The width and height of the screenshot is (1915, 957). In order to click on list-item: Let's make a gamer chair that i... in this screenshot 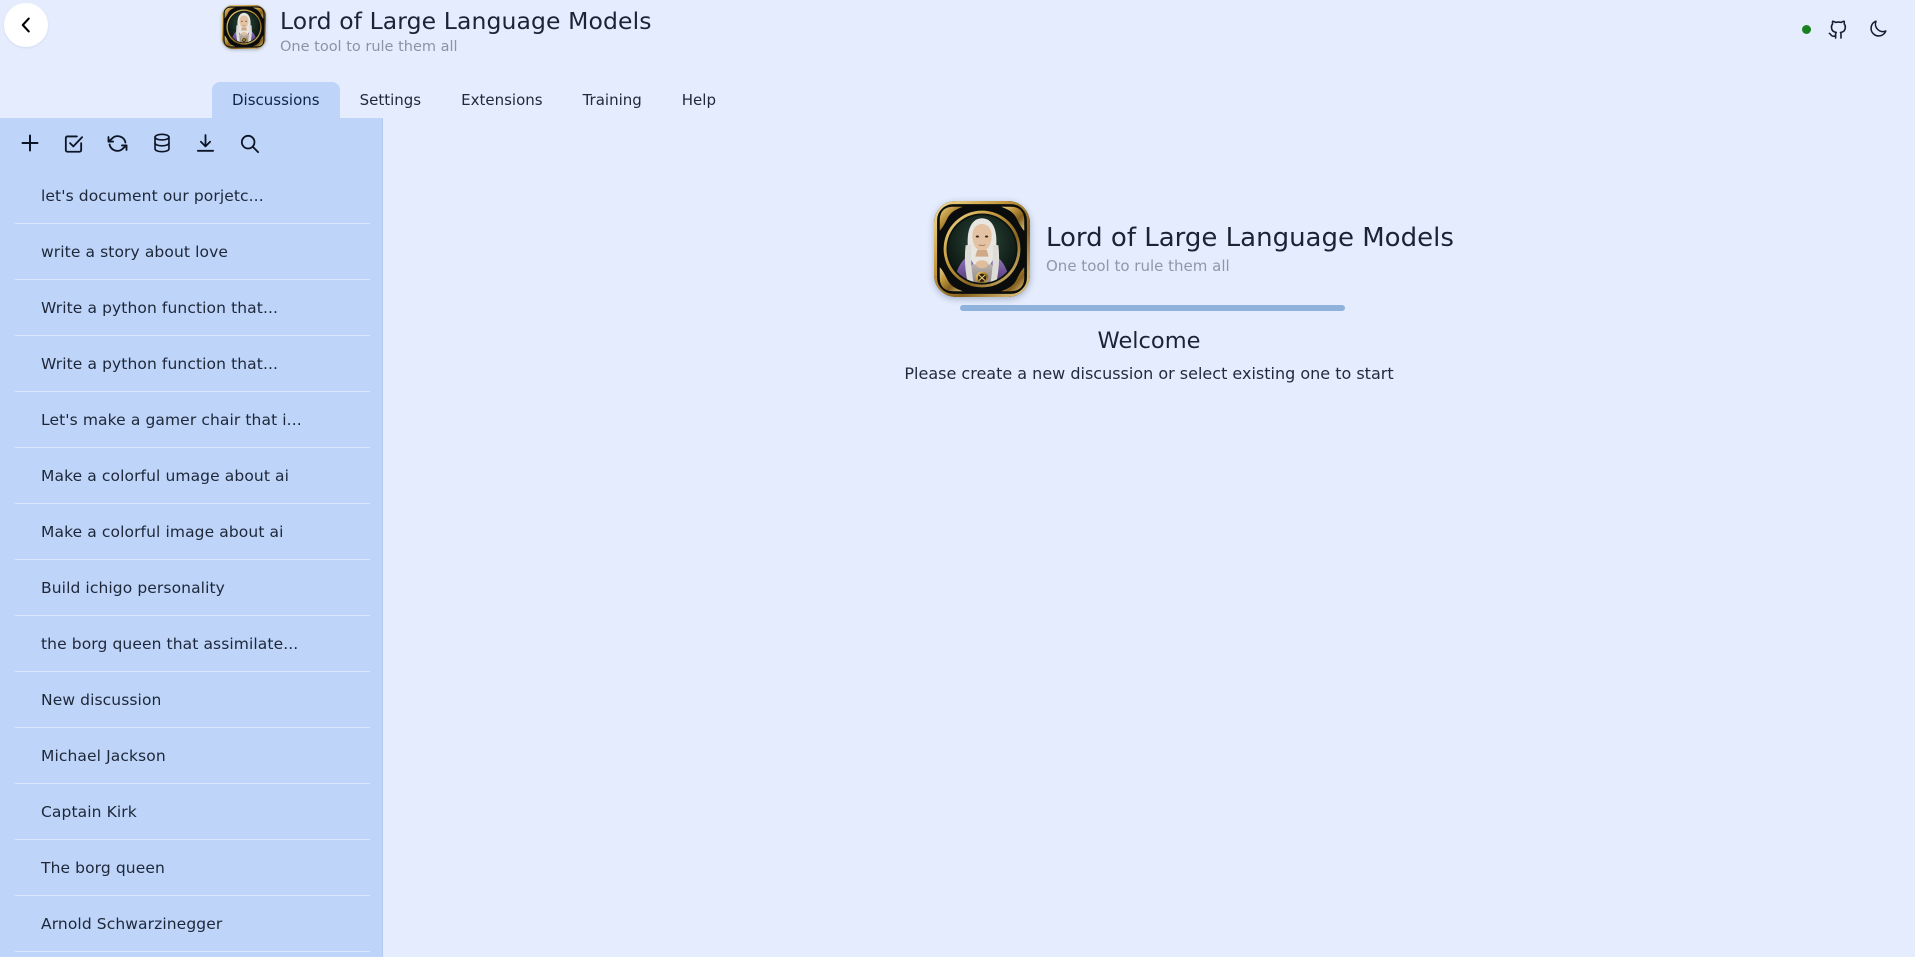, I will do `click(191, 420)`.